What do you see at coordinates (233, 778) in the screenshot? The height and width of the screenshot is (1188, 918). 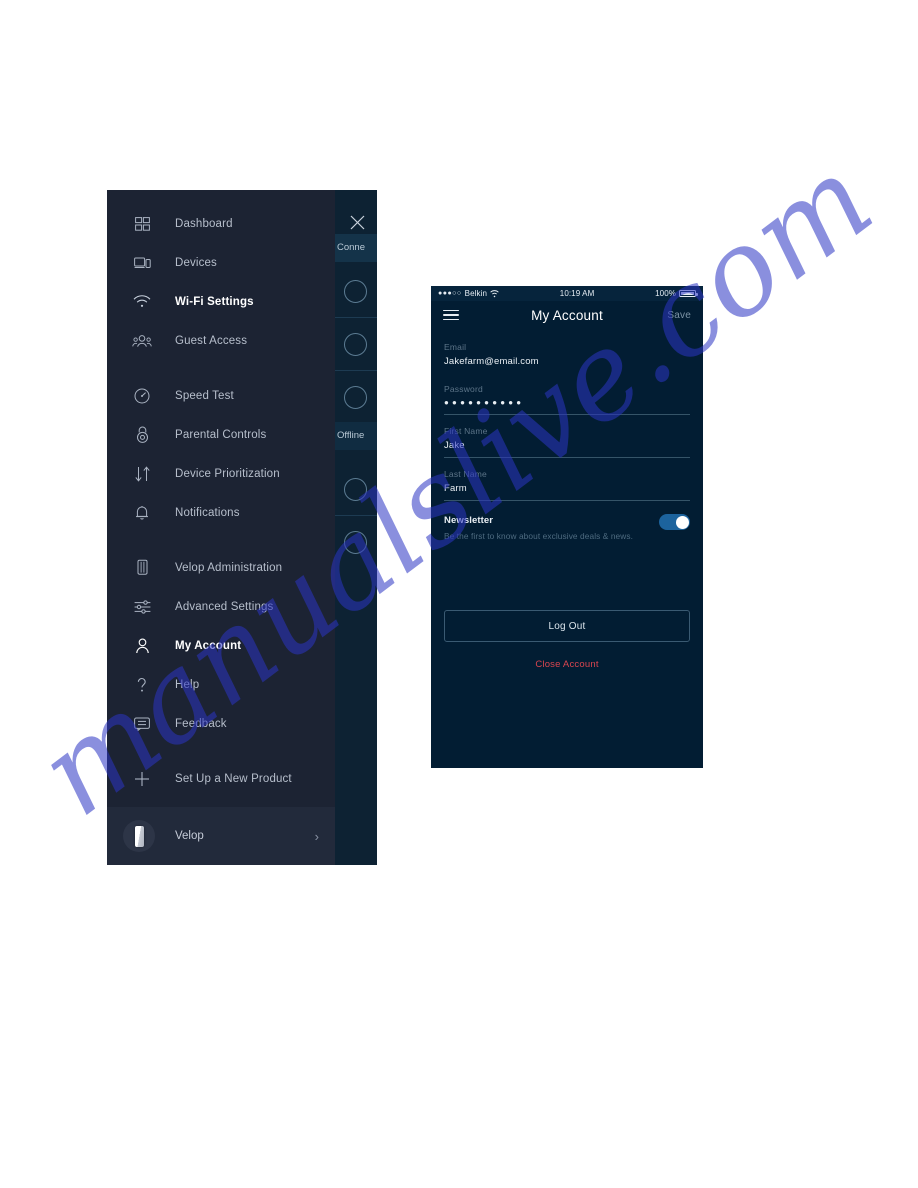 I see `sidebar-item-label: Set Up a New Product` at bounding box center [233, 778].